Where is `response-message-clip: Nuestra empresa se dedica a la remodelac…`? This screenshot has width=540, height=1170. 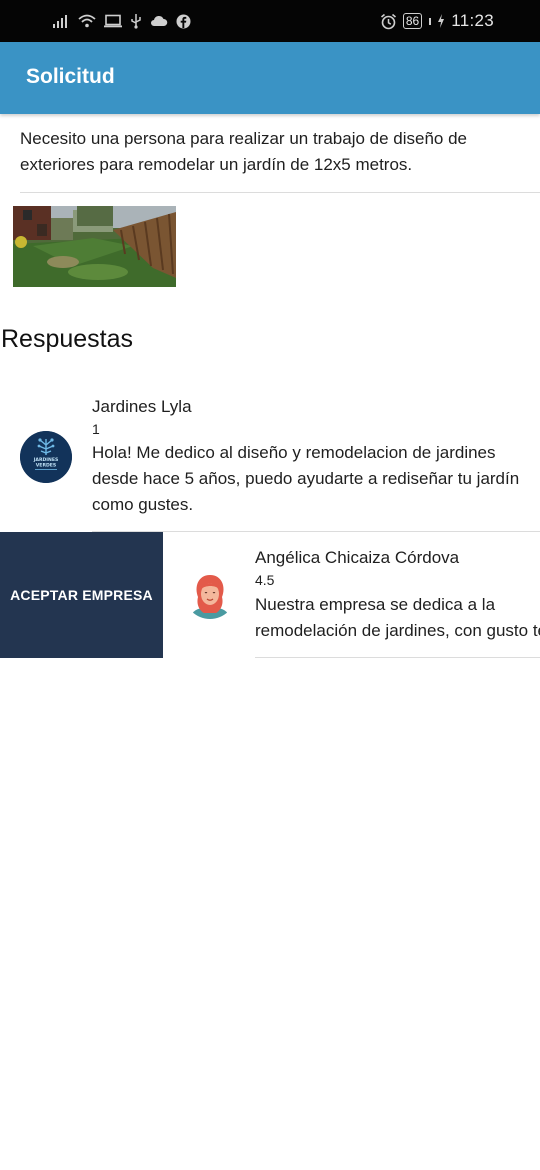 response-message-clip: Nuestra empresa se dedica a la remodelac… is located at coordinates (397, 621).